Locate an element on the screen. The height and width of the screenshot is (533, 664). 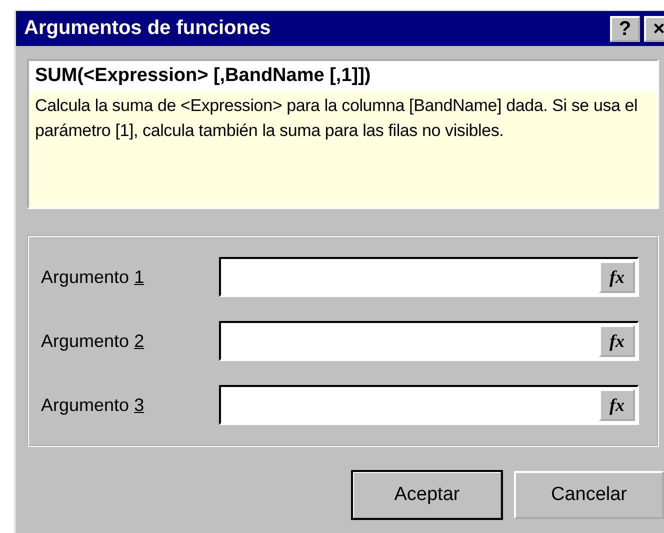
argument-label: Argumento 2 is located at coordinates (93, 341).